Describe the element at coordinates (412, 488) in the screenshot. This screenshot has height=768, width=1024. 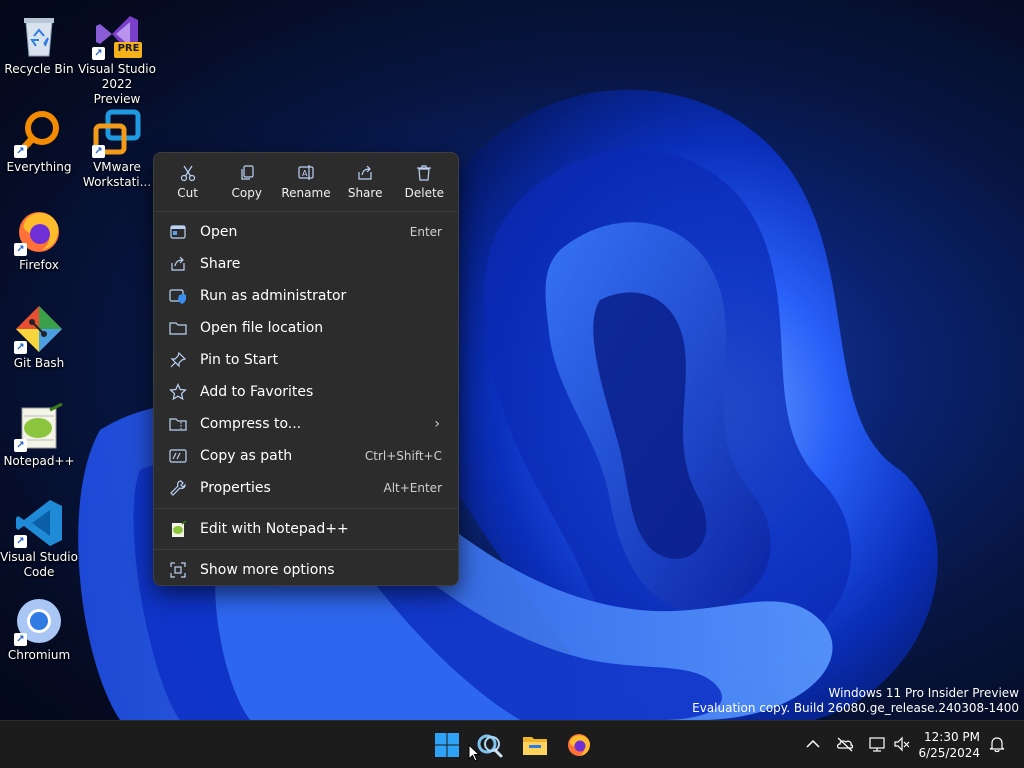
I see `menu-item-shortcut: Alt+Enter` at that location.